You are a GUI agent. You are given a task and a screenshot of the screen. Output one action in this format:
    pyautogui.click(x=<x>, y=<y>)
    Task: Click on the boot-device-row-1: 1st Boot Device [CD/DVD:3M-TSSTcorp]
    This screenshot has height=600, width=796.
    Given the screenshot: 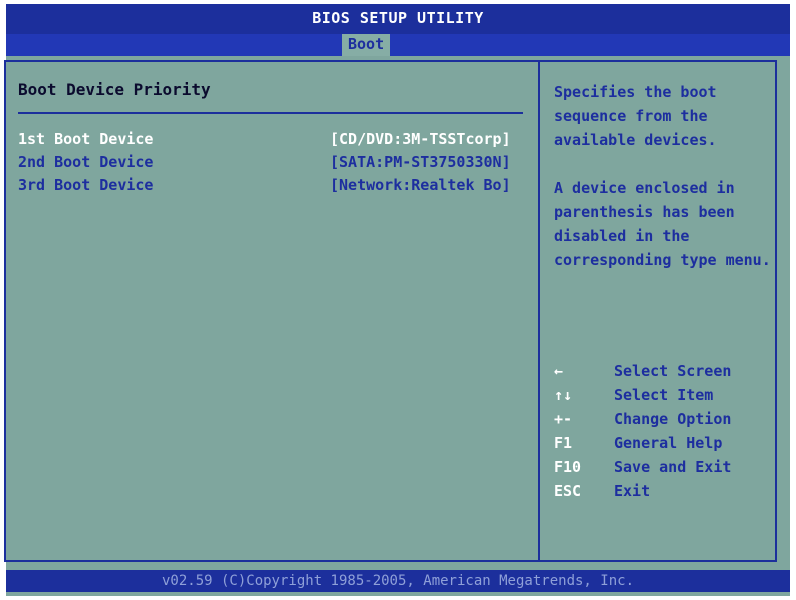 What is the action you would take?
    pyautogui.click(x=273, y=141)
    